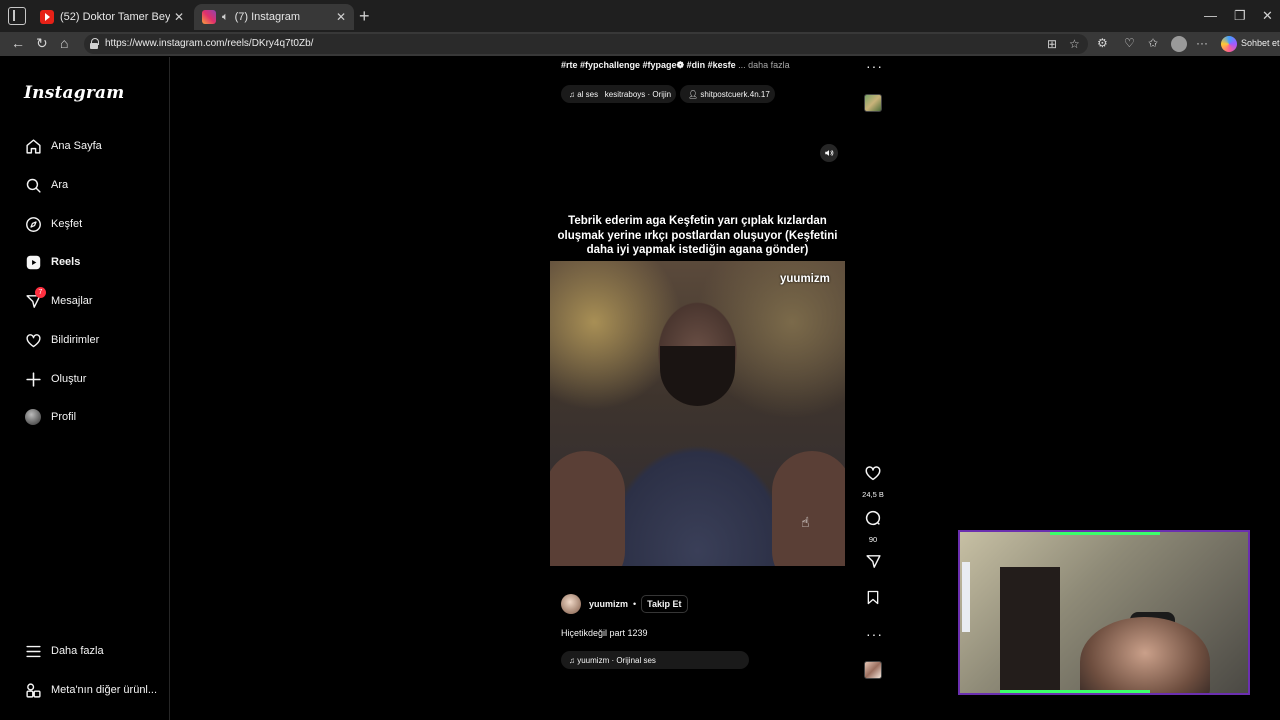 The height and width of the screenshot is (720, 1280). Describe the element at coordinates (664, 604) in the screenshot. I see `follow-button: Takip Et` at that location.